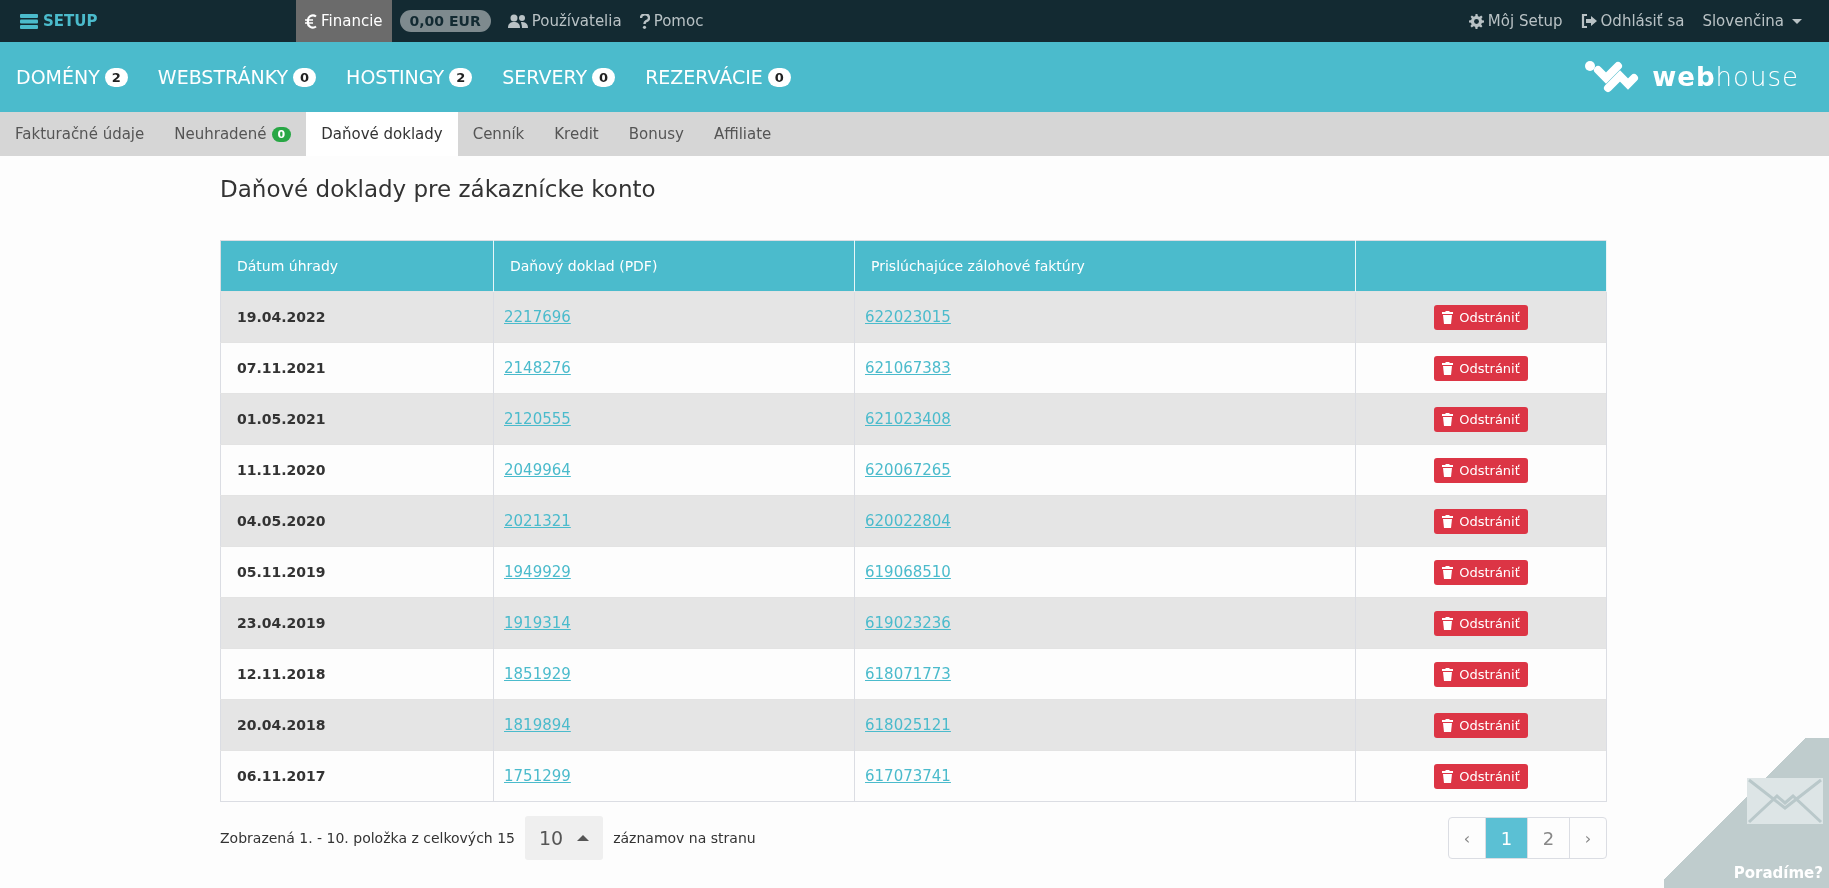 The image size is (1829, 888). What do you see at coordinates (1785, 801) in the screenshot?
I see `envelope-icon` at bounding box center [1785, 801].